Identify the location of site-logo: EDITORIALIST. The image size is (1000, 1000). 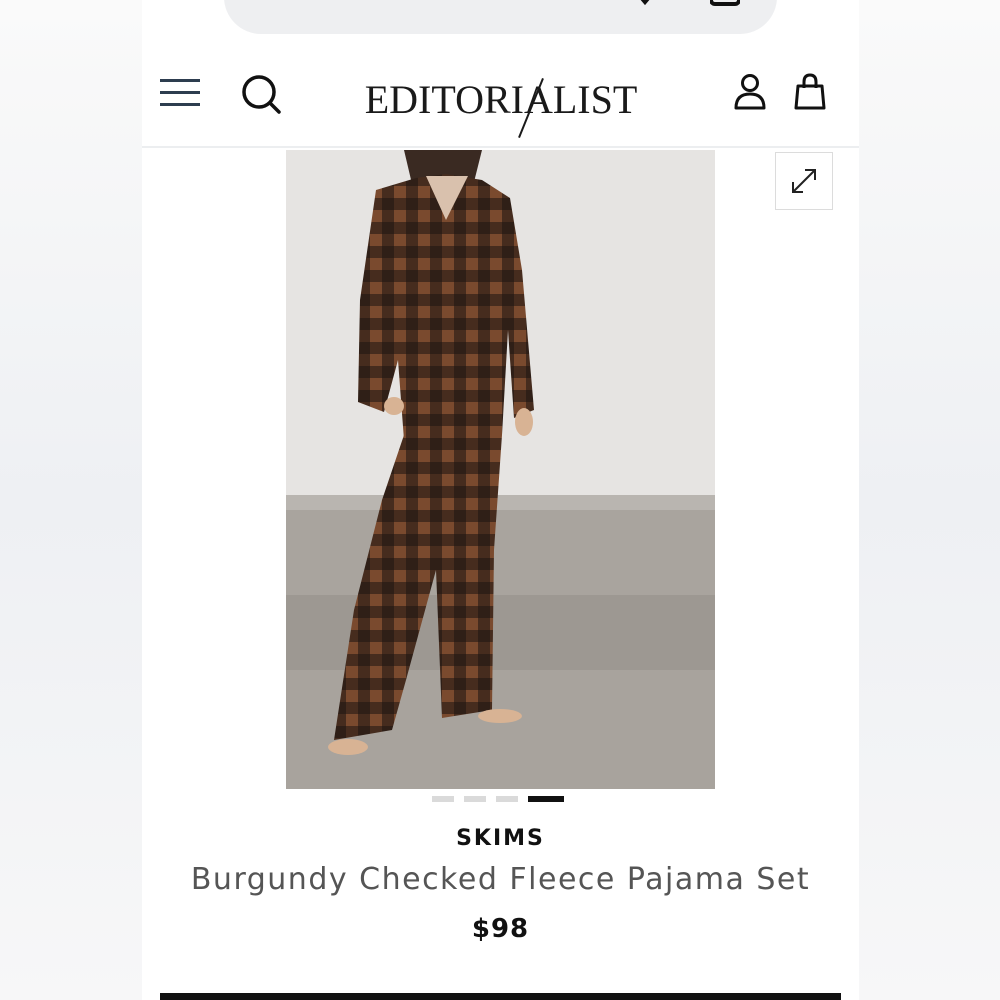
(501, 104).